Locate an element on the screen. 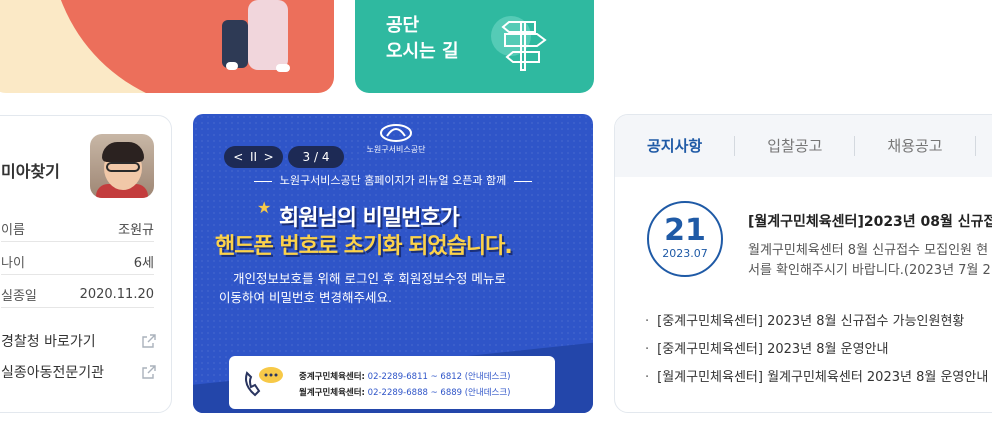 This screenshot has height=447, width=992. banner-desc-line2: 이동하여 비밀번호 변경해주세요. is located at coordinates (305, 297).